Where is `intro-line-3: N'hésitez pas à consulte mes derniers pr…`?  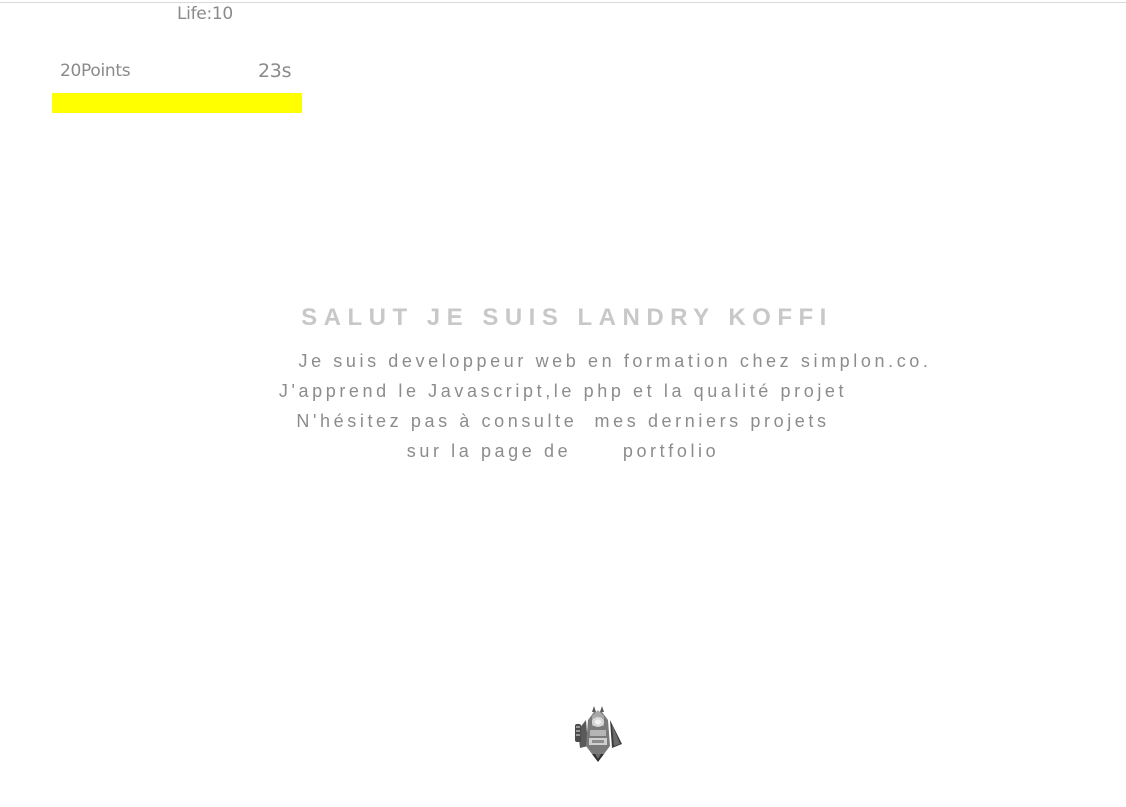
intro-line-3: N'hésitez pas à consulte mes derniers pr… is located at coordinates (563, 421).